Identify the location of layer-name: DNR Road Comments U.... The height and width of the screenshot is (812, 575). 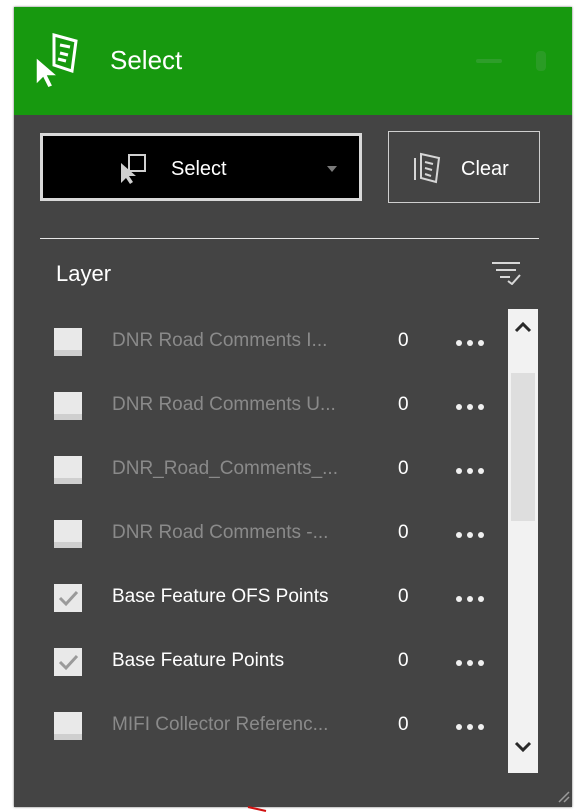
(224, 404).